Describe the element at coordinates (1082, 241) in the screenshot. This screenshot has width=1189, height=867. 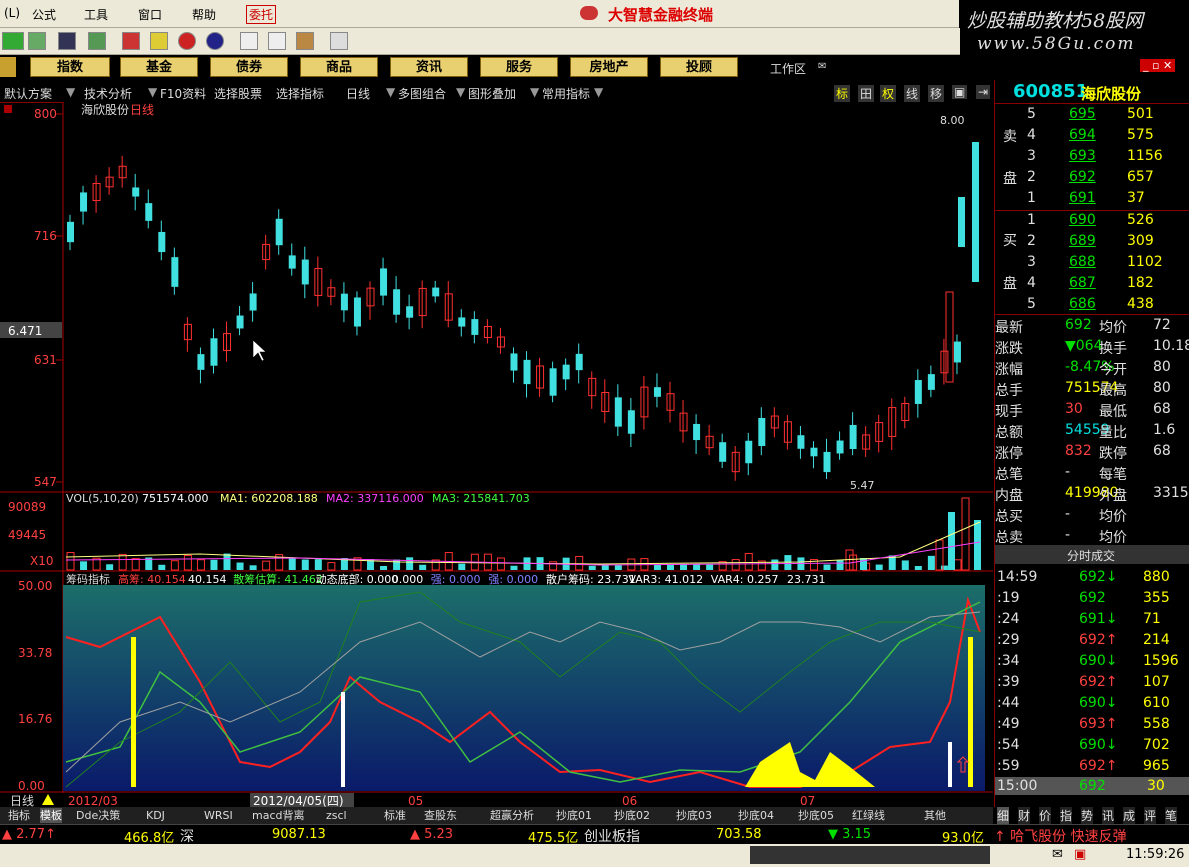
I see `buy-price: 689` at that location.